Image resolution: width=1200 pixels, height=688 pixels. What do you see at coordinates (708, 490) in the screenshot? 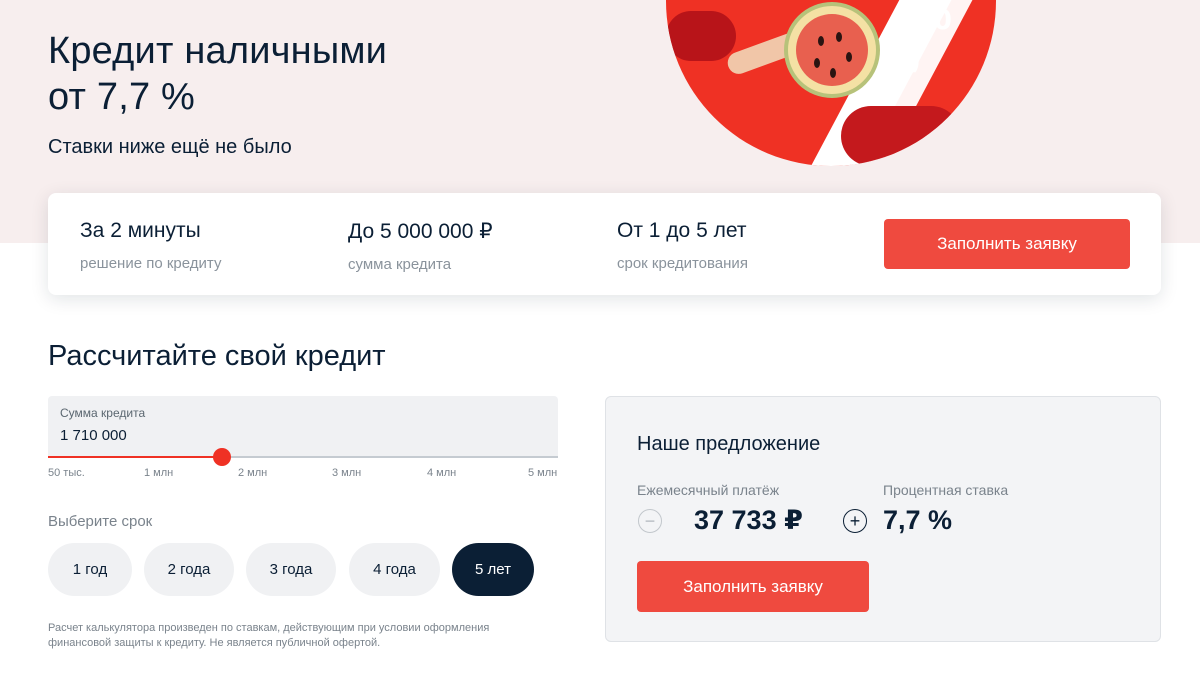
I see `monthly-payment-label: Ежемесячный платёж` at bounding box center [708, 490].